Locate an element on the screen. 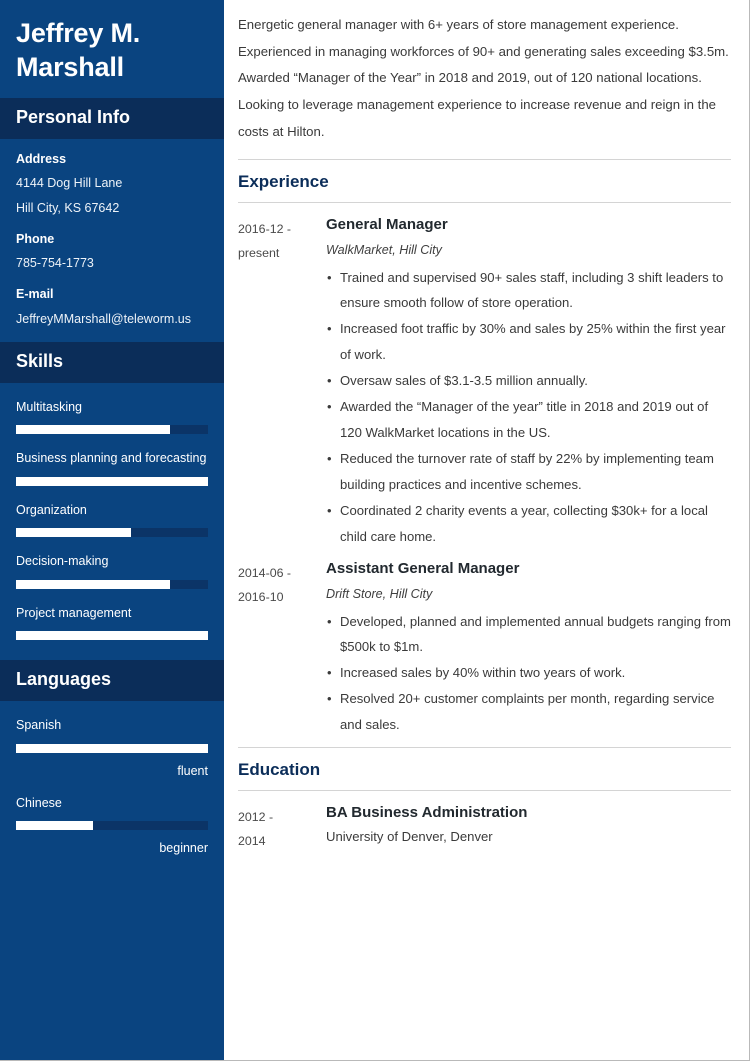 Image resolution: width=750 pixels, height=1061 pixels. skill-label: Project management is located at coordinates (74, 612).